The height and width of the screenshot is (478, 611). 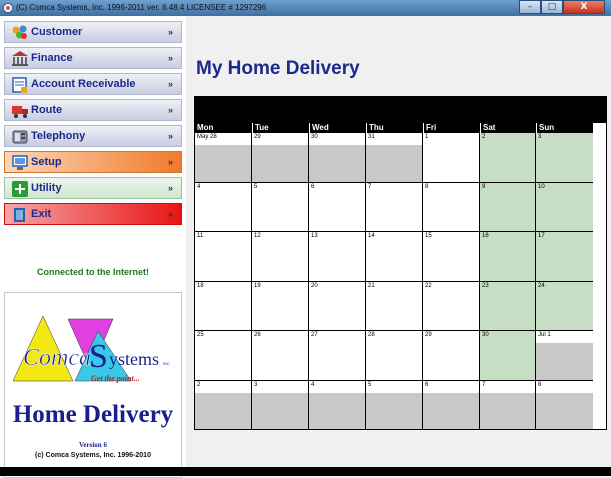 I want to click on sidebar-item-label: Route, so click(x=47, y=110).